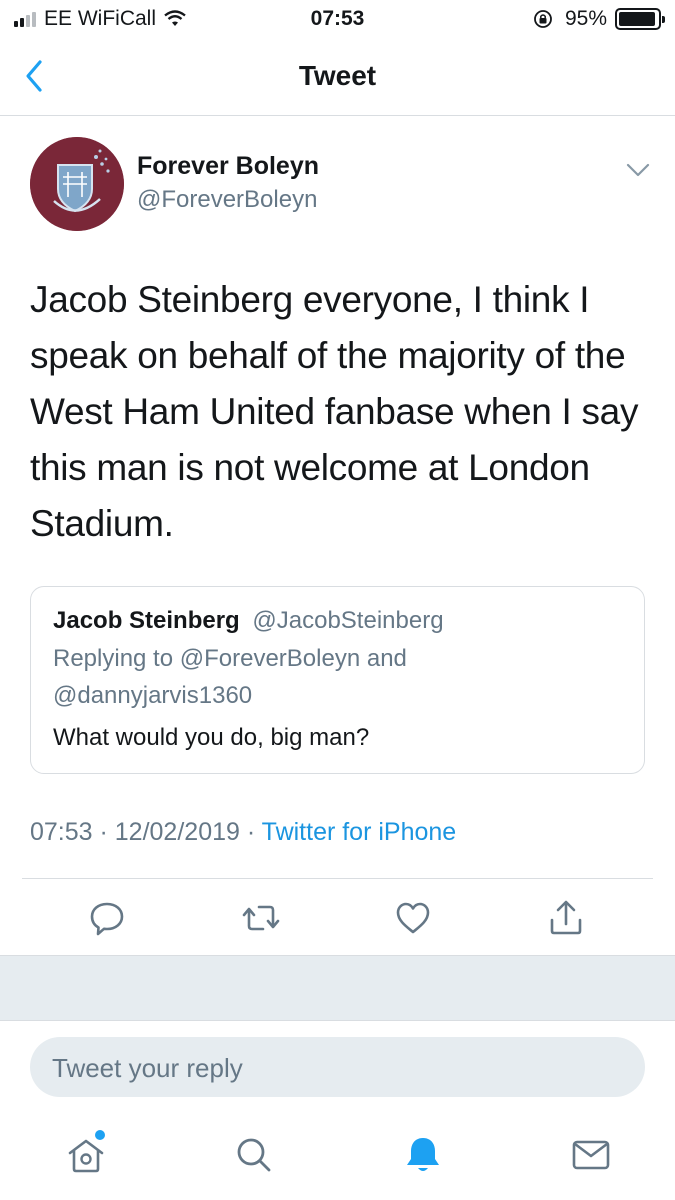  I want to click on reply-icon, so click(107, 918).